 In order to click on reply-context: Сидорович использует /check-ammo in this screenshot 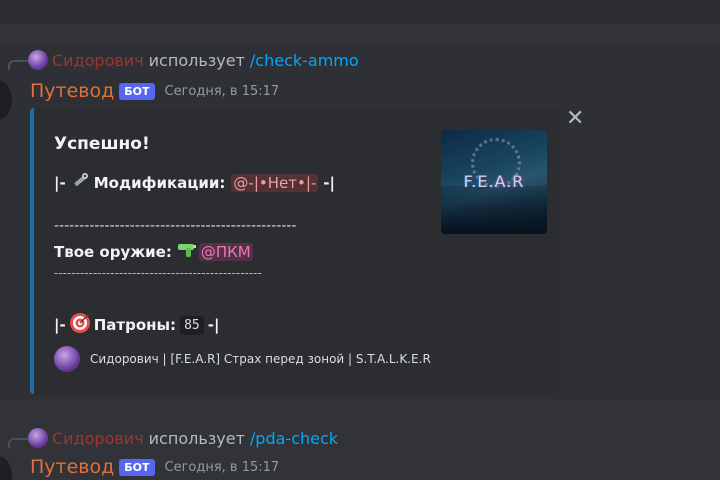, I will do `click(183, 60)`.